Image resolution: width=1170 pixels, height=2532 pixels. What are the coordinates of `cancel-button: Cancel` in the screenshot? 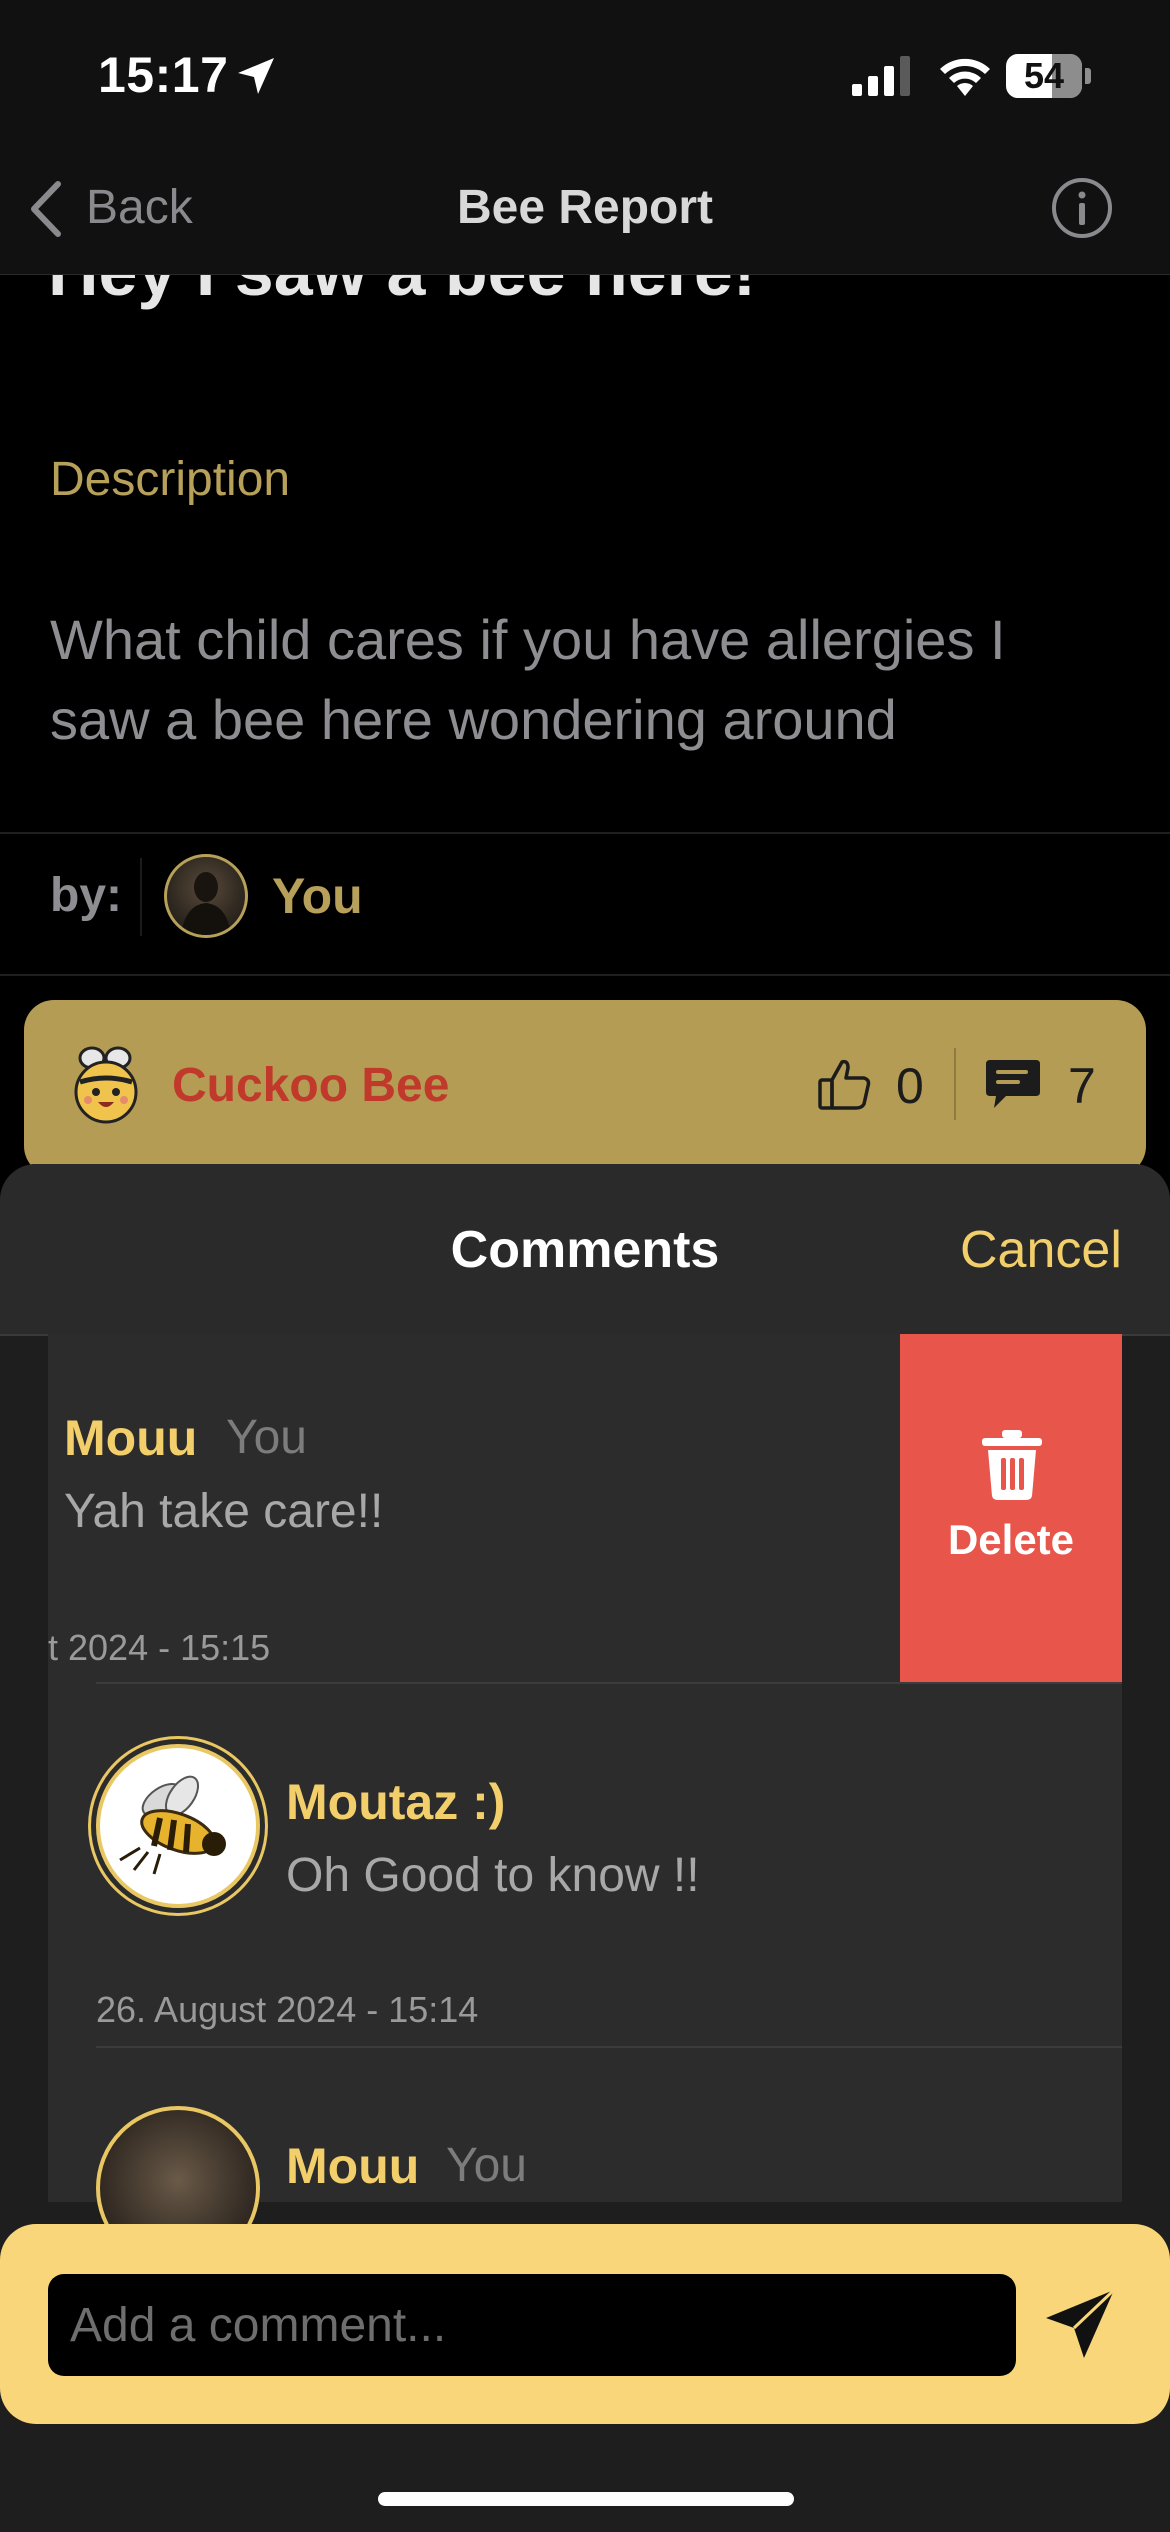 It's located at (1041, 1250).